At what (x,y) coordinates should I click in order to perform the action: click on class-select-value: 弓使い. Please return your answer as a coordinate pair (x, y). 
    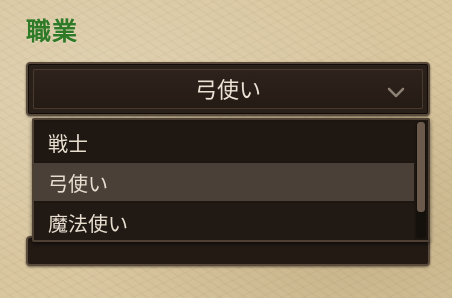
    Looking at the image, I should click on (227, 91).